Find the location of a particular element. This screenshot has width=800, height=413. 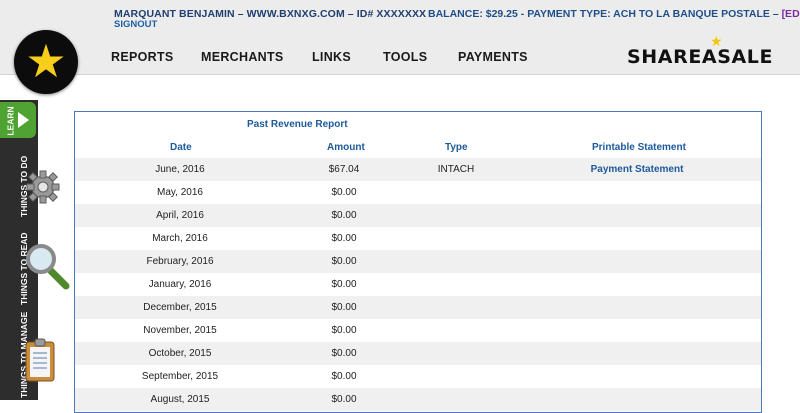

signout-link: SIGNOUT is located at coordinates (135, 24).